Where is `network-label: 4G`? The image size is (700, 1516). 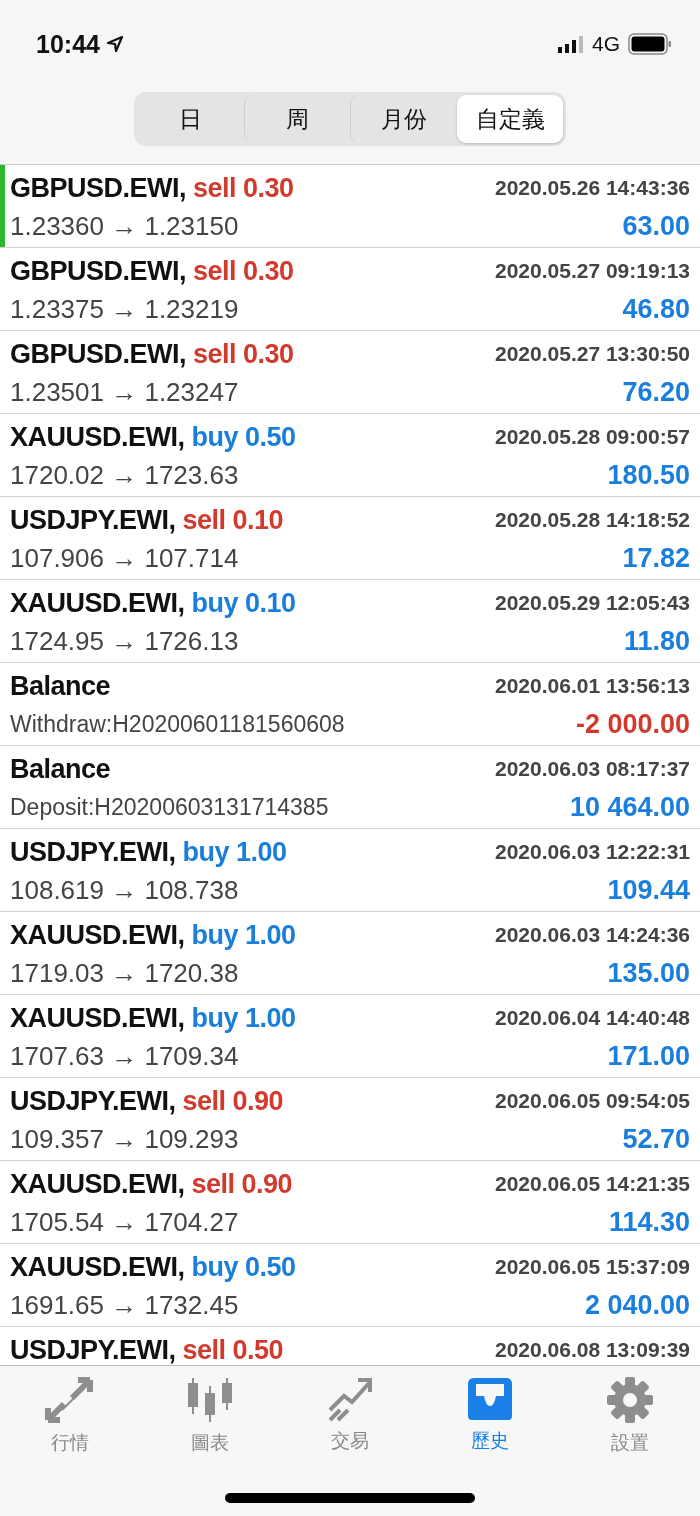
network-label: 4G is located at coordinates (606, 44).